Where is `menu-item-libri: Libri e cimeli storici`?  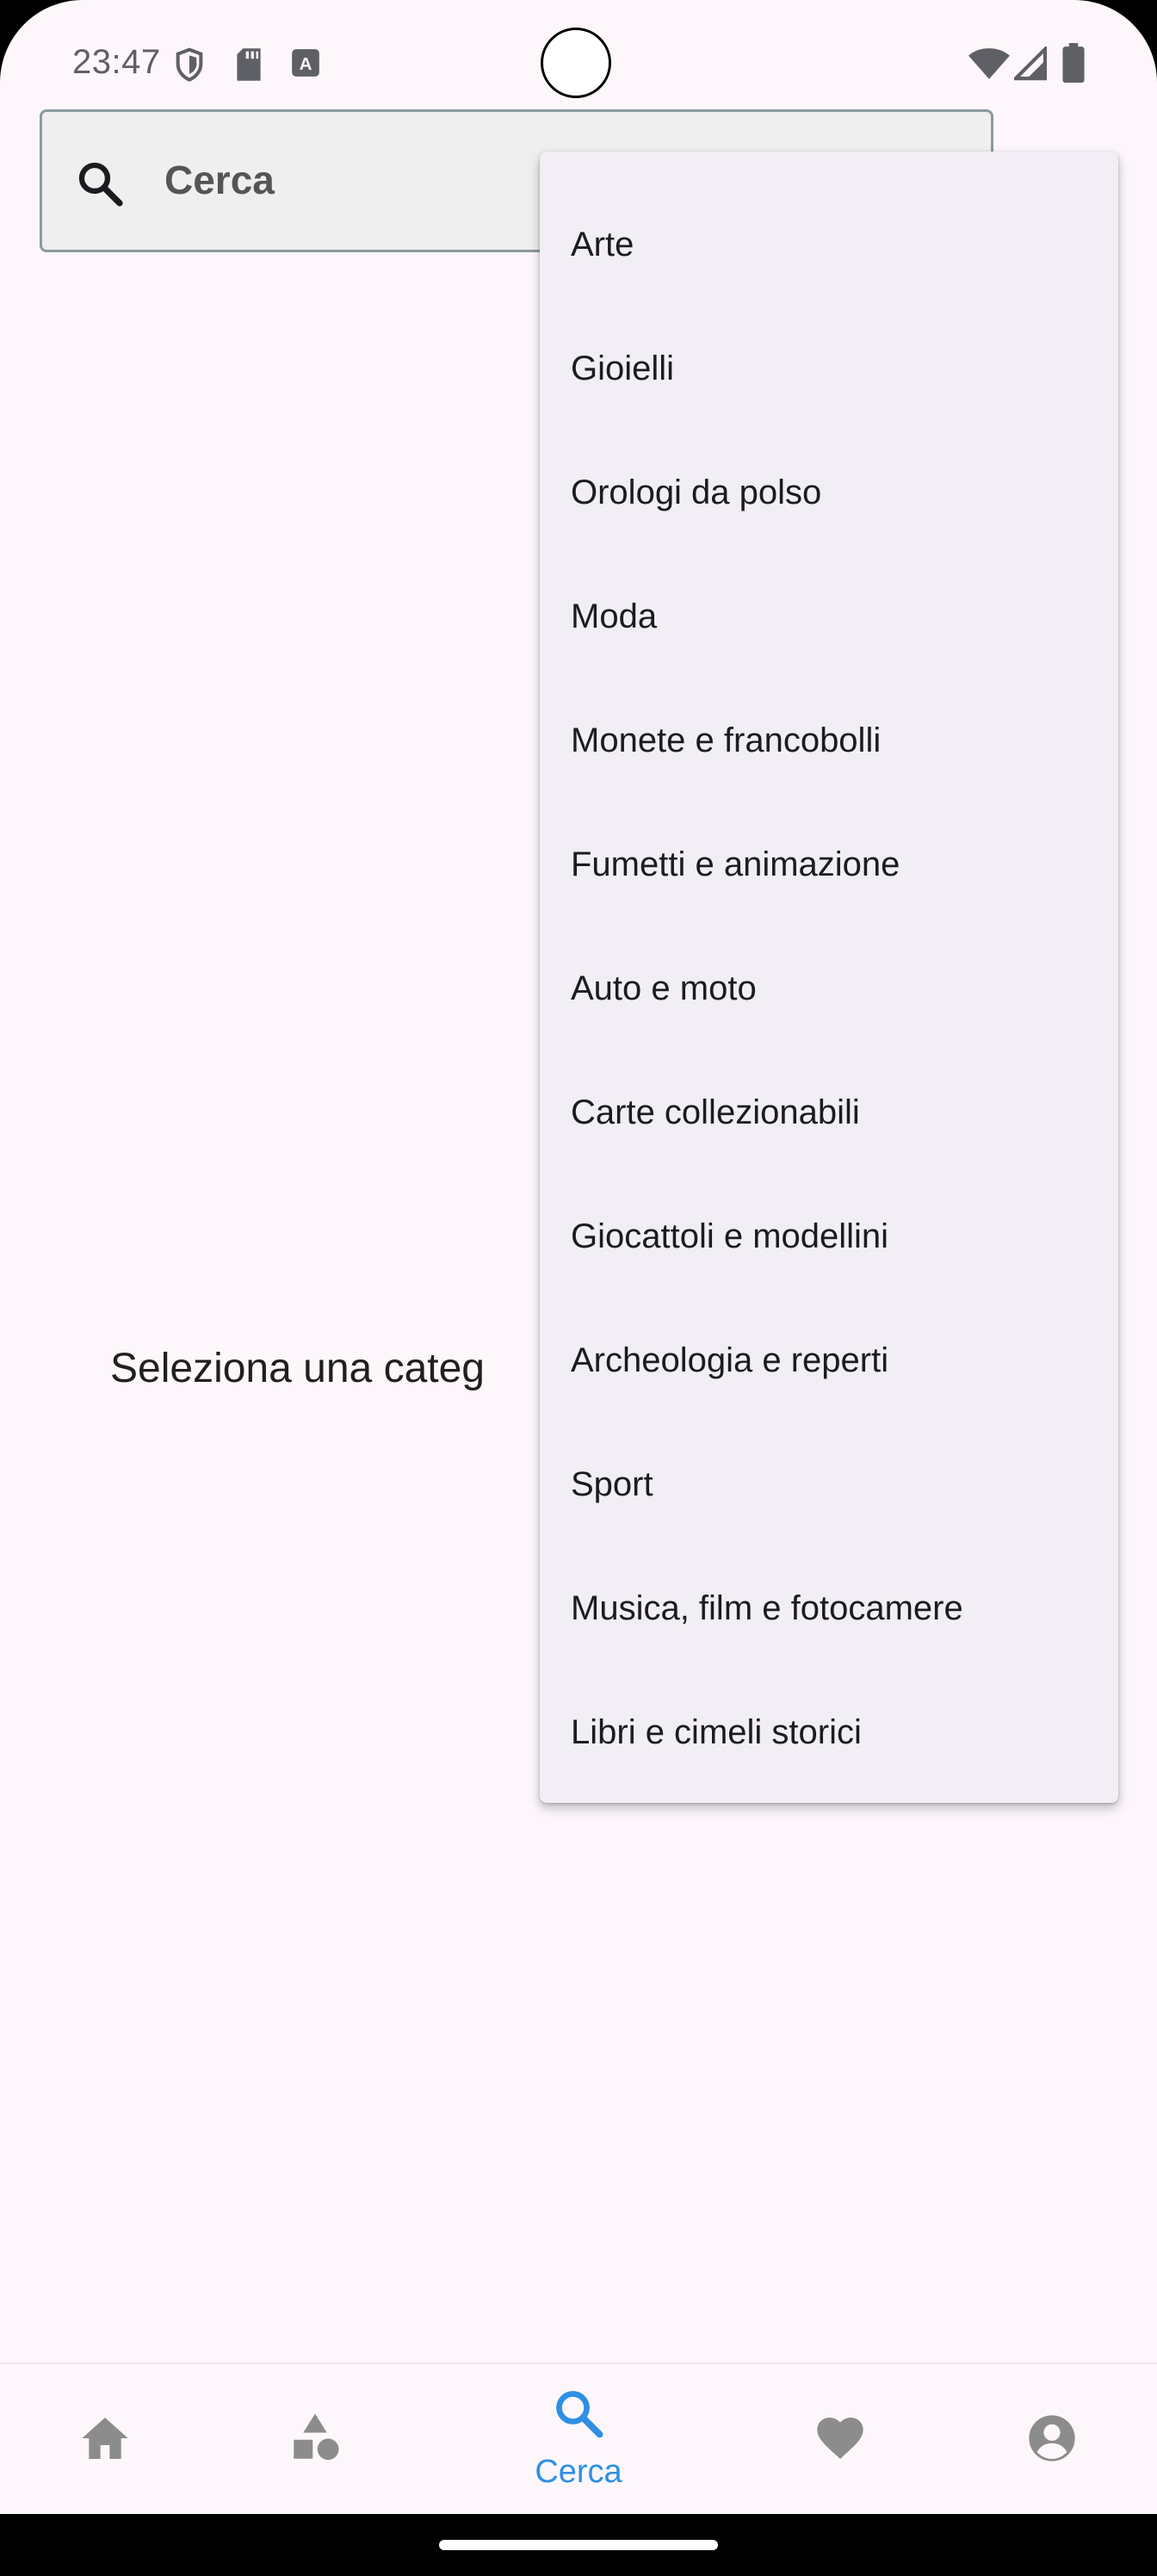 menu-item-libri: Libri e cimeli storici is located at coordinates (829, 1732).